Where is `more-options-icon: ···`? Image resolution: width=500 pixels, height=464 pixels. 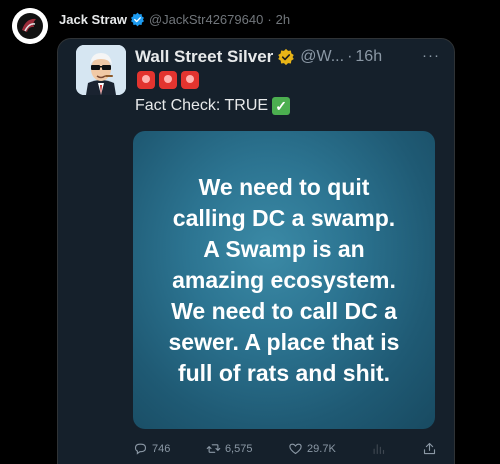 more-options-icon: ··· is located at coordinates (431, 55).